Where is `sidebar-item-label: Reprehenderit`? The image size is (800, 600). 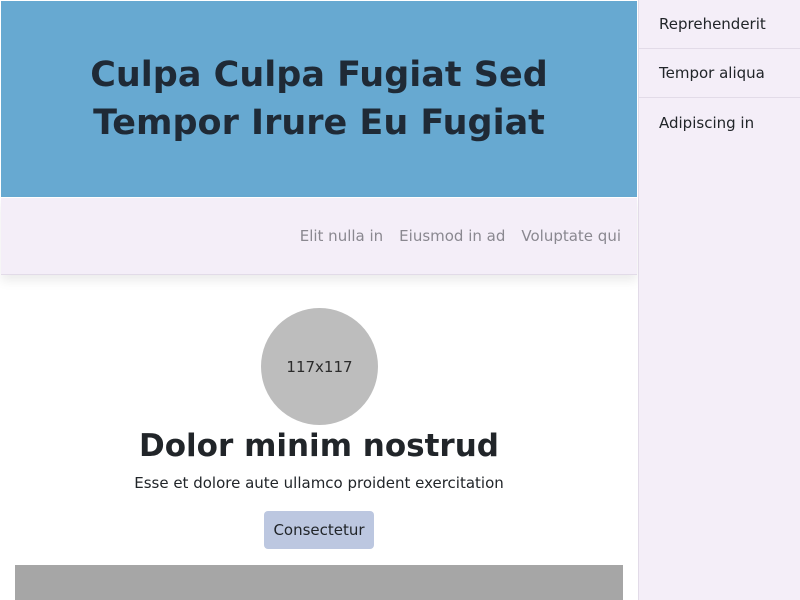
sidebar-item-label: Reprehenderit is located at coordinates (712, 24).